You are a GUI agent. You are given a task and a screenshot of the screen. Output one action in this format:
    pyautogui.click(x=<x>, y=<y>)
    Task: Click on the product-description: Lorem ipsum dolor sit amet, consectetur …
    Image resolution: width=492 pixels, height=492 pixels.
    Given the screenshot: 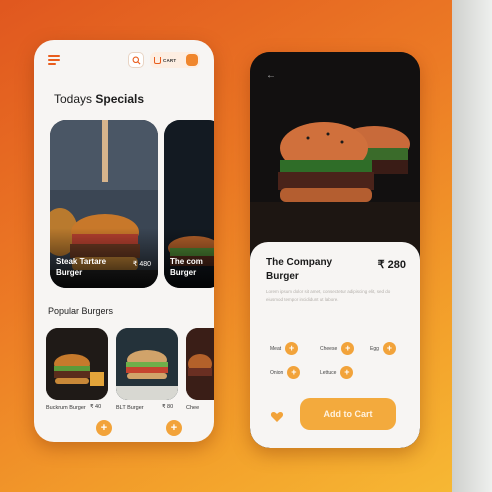 What is the action you would take?
    pyautogui.click(x=328, y=295)
    